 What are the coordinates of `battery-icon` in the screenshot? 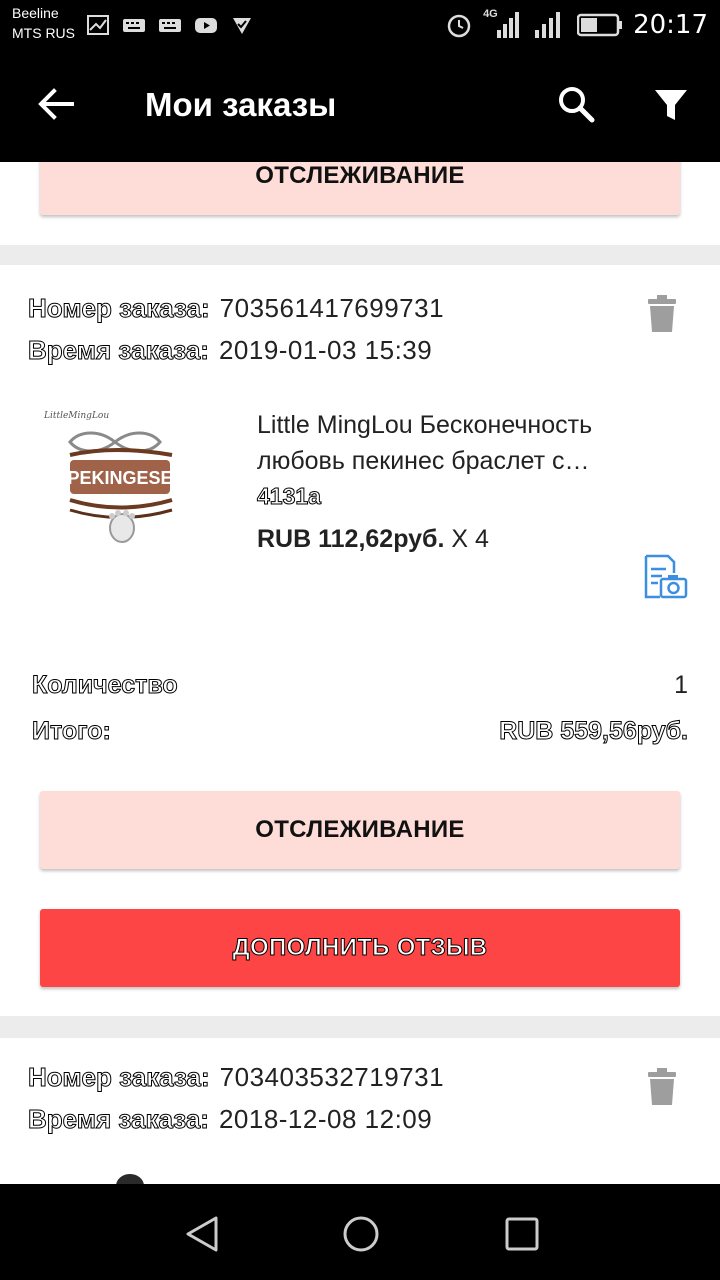 It's located at (600, 25).